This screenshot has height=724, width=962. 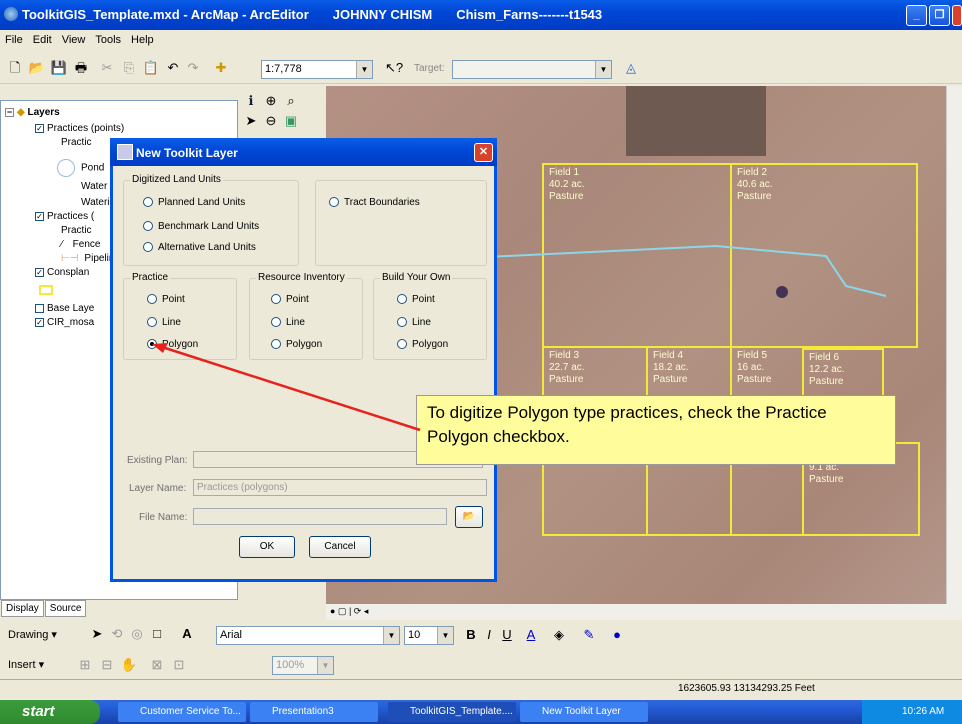 What do you see at coordinates (291, 101) in the screenshot?
I see `find-icon: ⌕` at bounding box center [291, 101].